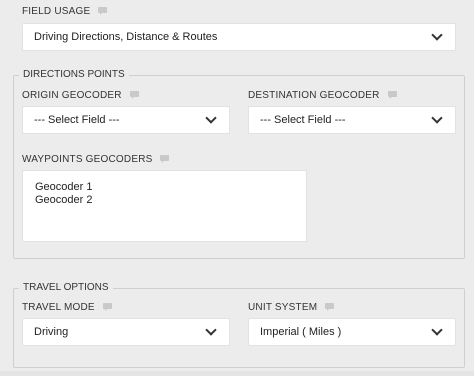 This screenshot has width=474, height=376. I want to click on destination-geocoder-value: --- Select Field ---, so click(303, 120).